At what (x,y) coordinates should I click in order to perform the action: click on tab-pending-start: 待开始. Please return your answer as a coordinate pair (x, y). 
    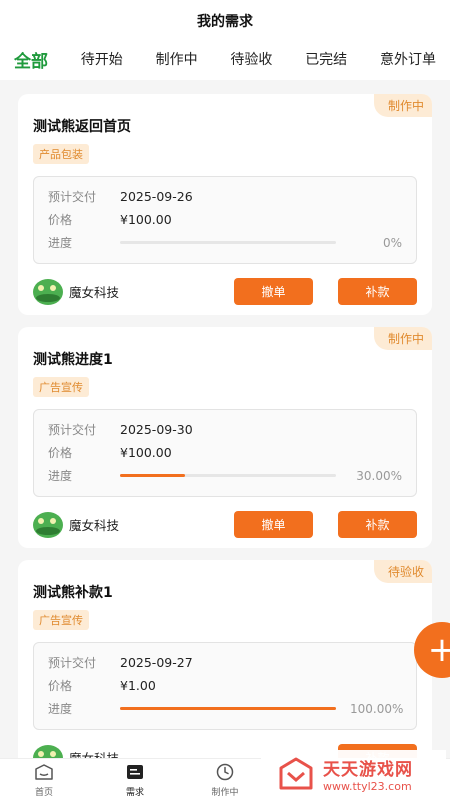
    Looking at the image, I should click on (102, 59).